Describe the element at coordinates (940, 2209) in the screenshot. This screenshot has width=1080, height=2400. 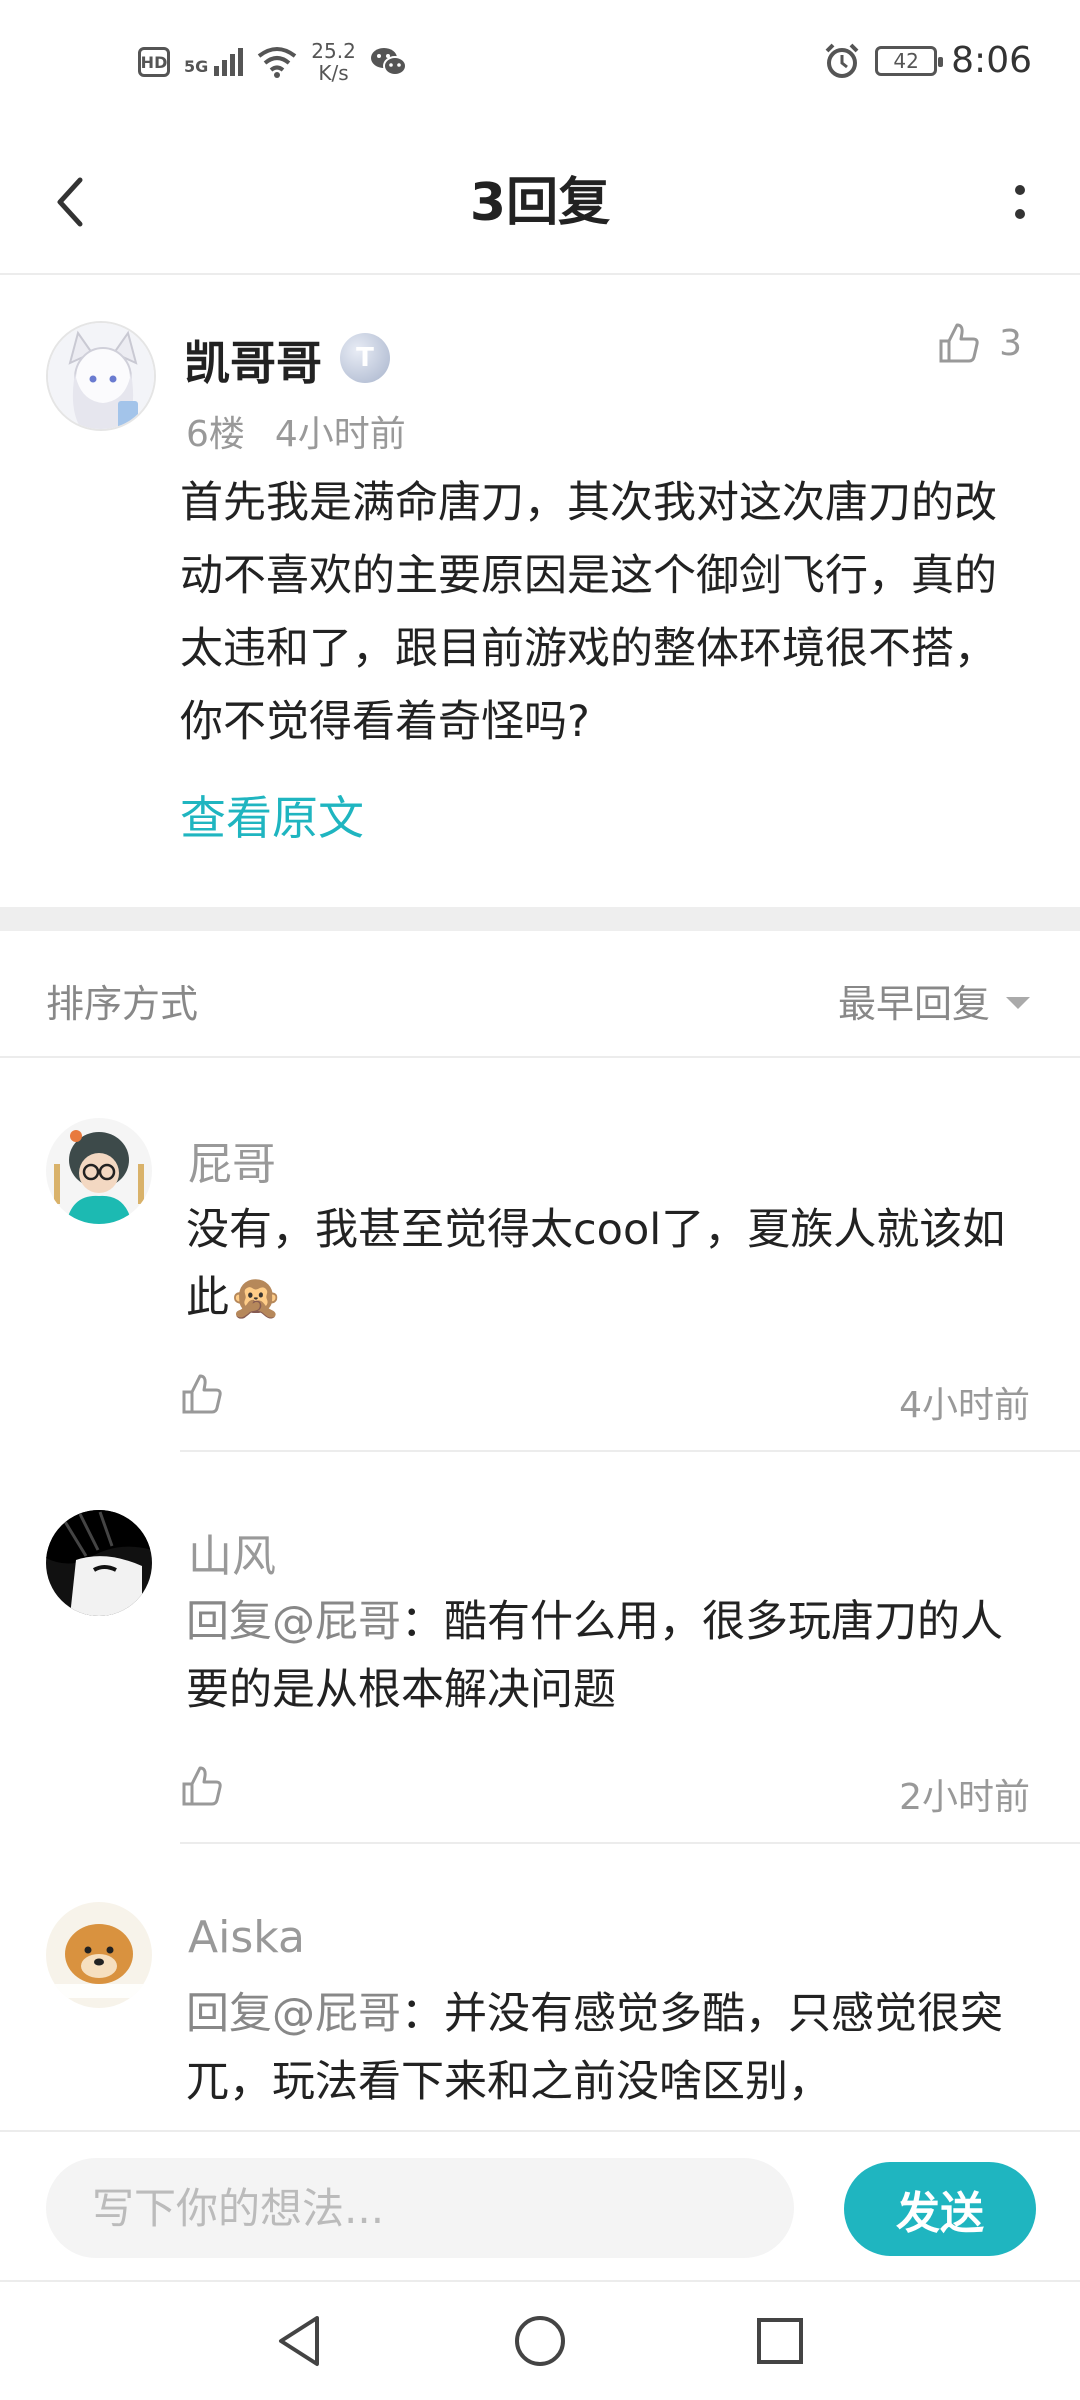
I see `send-button: 发送` at that location.